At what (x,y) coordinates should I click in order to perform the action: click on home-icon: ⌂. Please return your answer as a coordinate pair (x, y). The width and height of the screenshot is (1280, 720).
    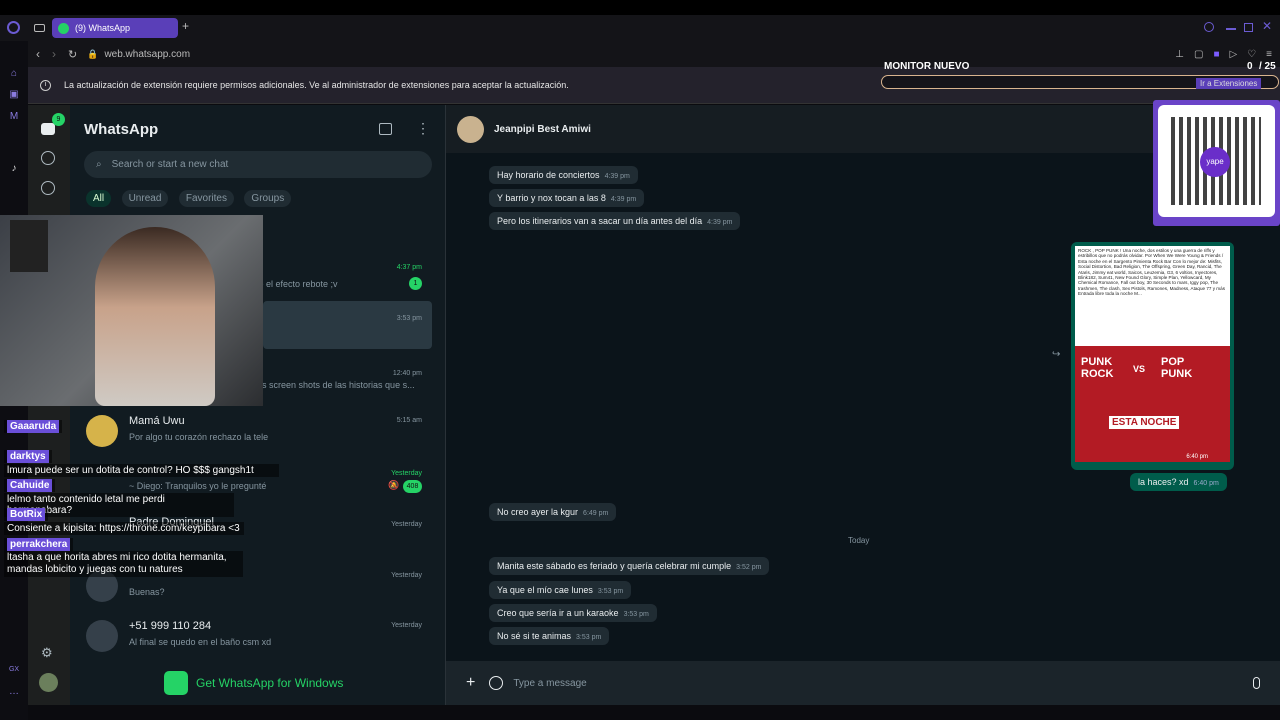
    Looking at the image, I should click on (14, 74).